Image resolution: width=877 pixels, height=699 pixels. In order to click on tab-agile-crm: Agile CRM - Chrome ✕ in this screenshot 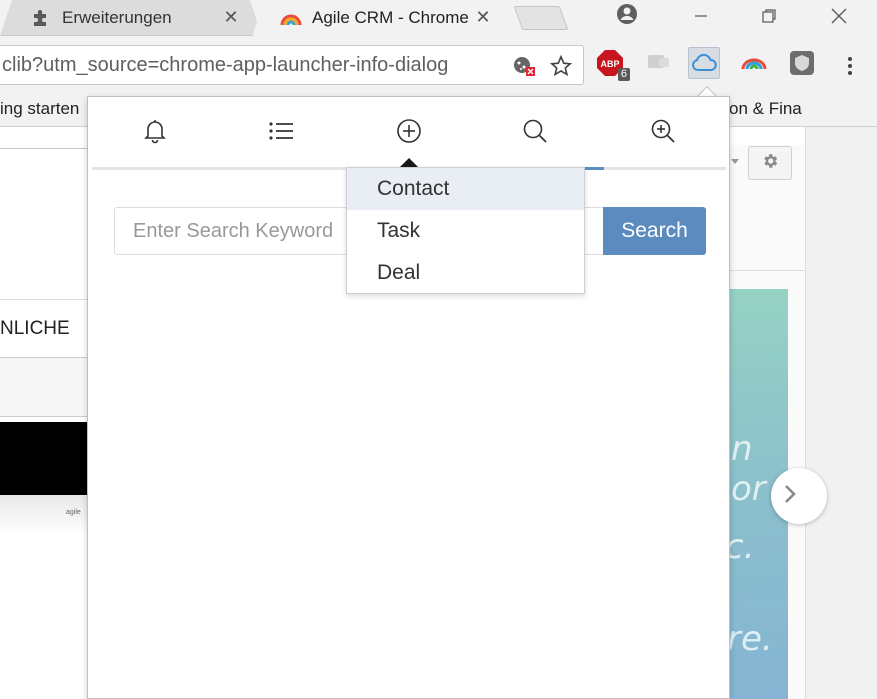, I will do `click(383, 18)`.